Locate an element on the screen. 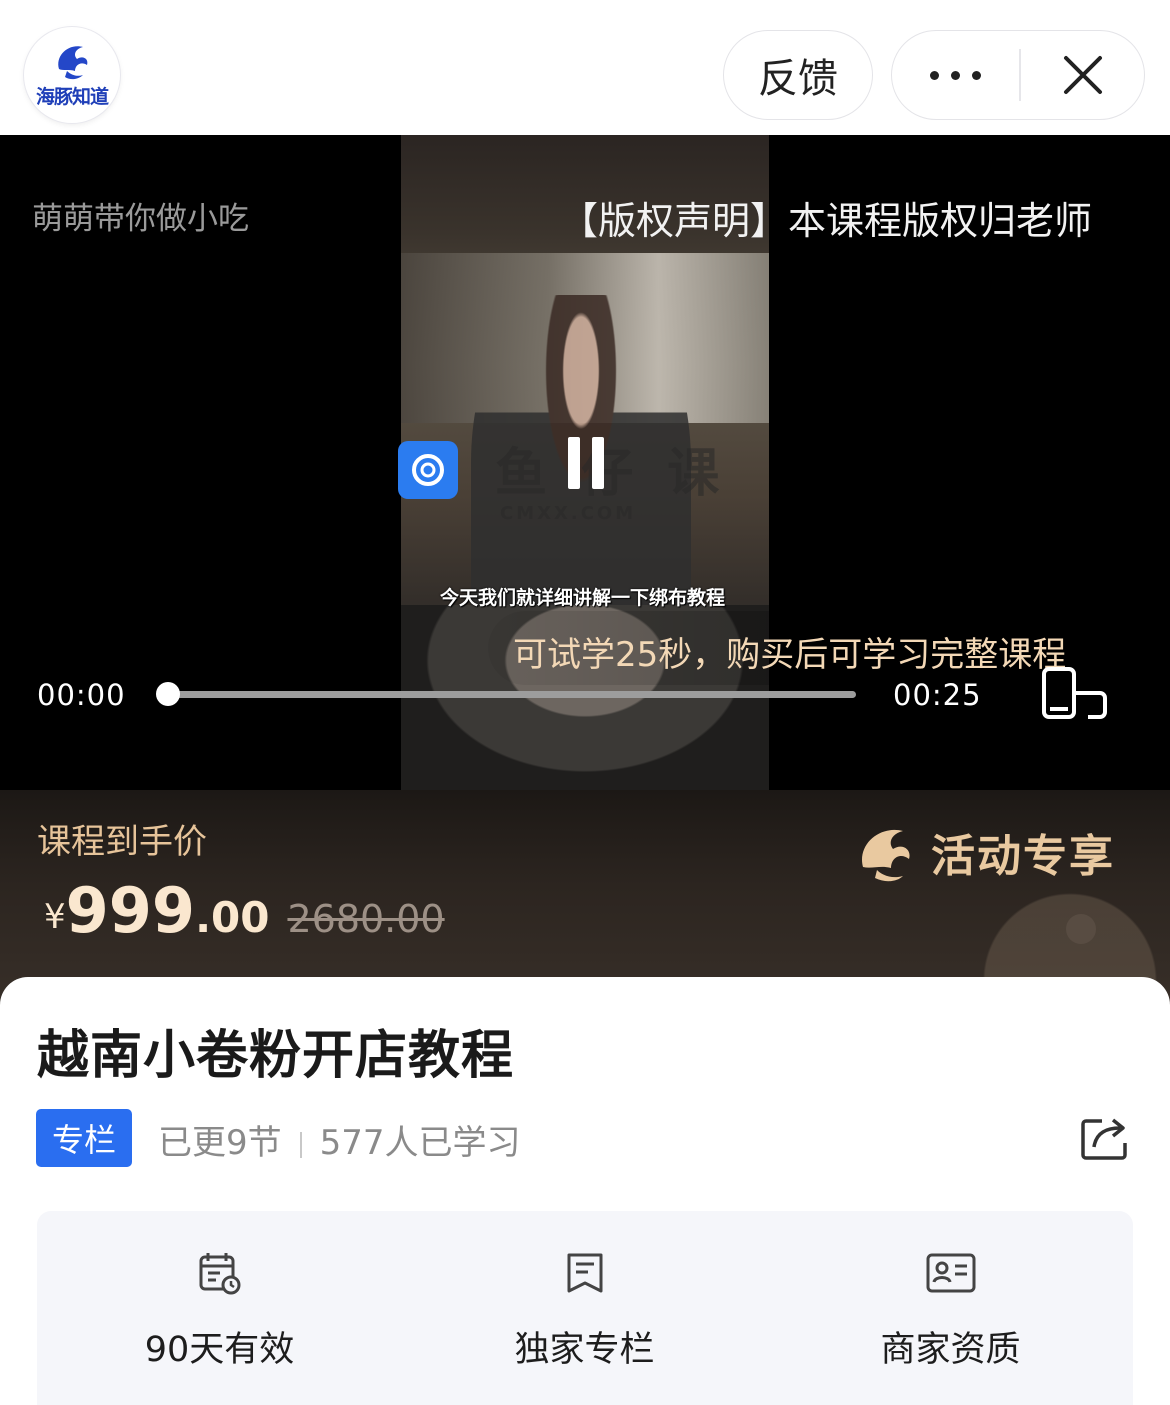 Image resolution: width=1170 pixels, height=1405 pixels. feature-label: 独家专栏 is located at coordinates (584, 1350).